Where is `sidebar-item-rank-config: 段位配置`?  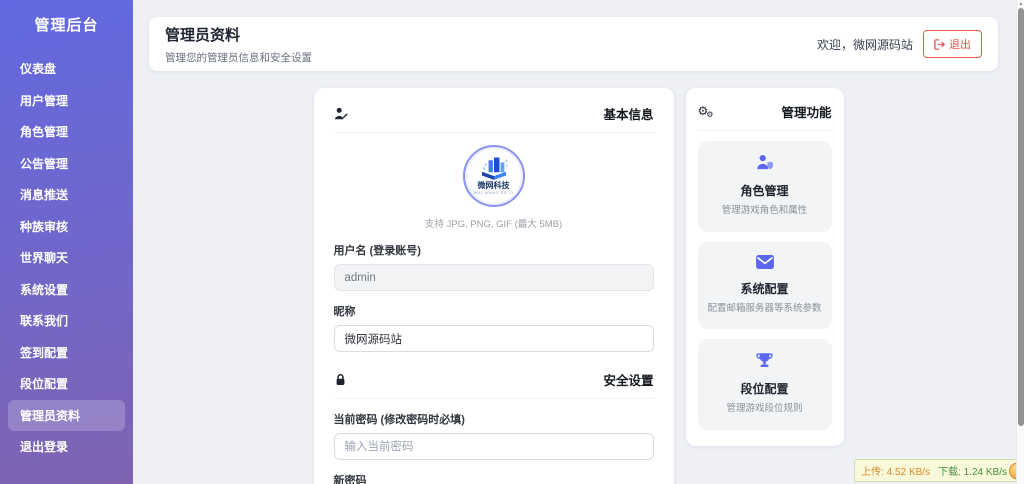
sidebar-item-rank-config: 段位配置 is located at coordinates (66, 384).